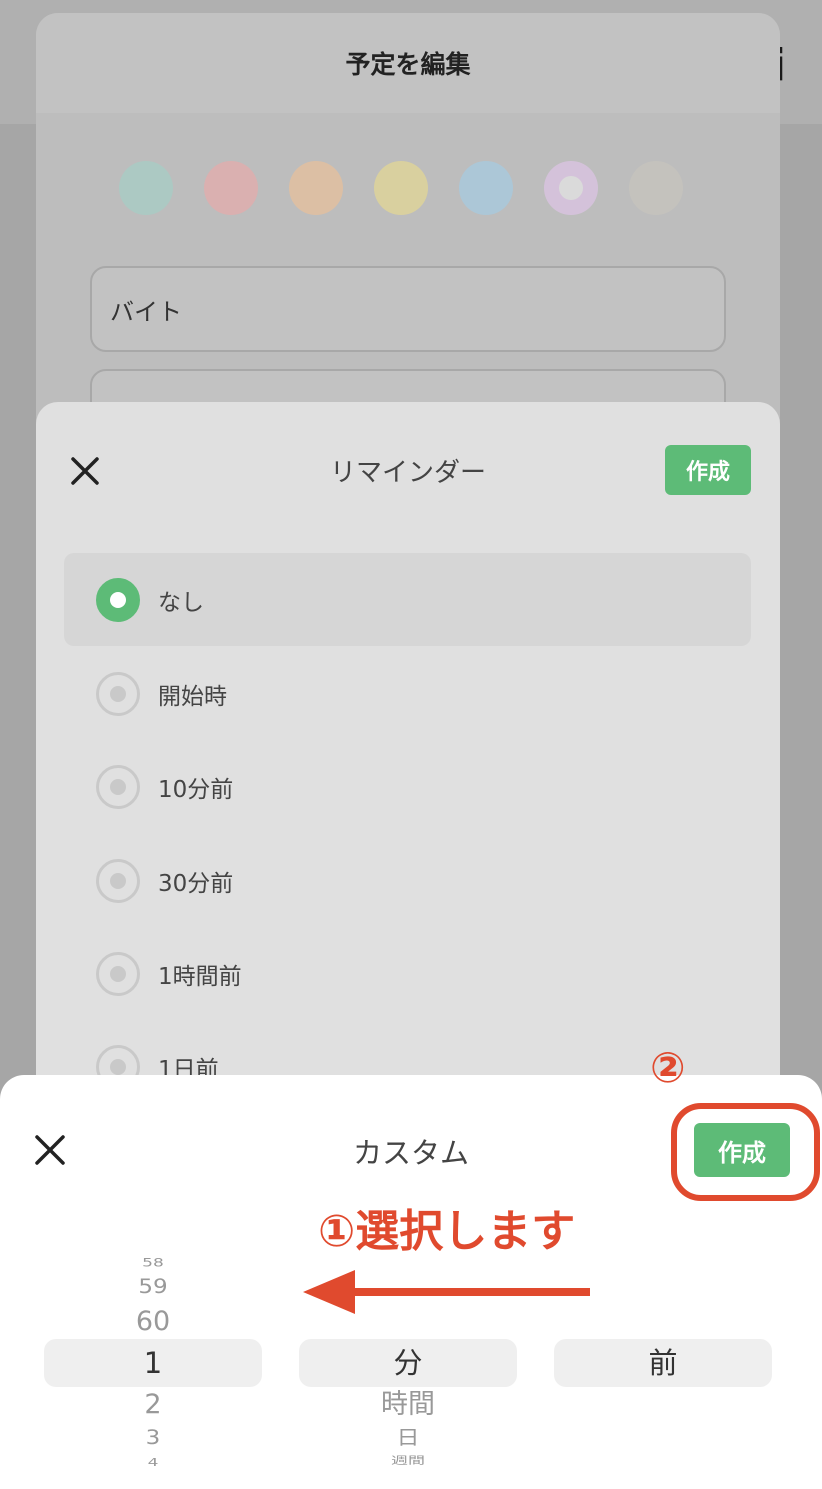 The height and width of the screenshot is (1489, 822). Describe the element at coordinates (408, 1282) in the screenshot. I see `unit-picker: 分 時間 日 週間` at that location.